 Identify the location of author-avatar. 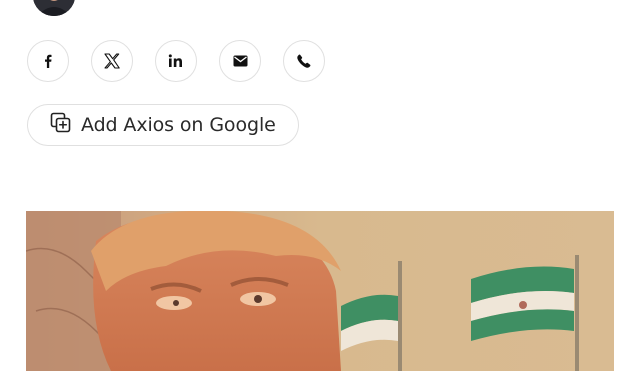
(54, 8).